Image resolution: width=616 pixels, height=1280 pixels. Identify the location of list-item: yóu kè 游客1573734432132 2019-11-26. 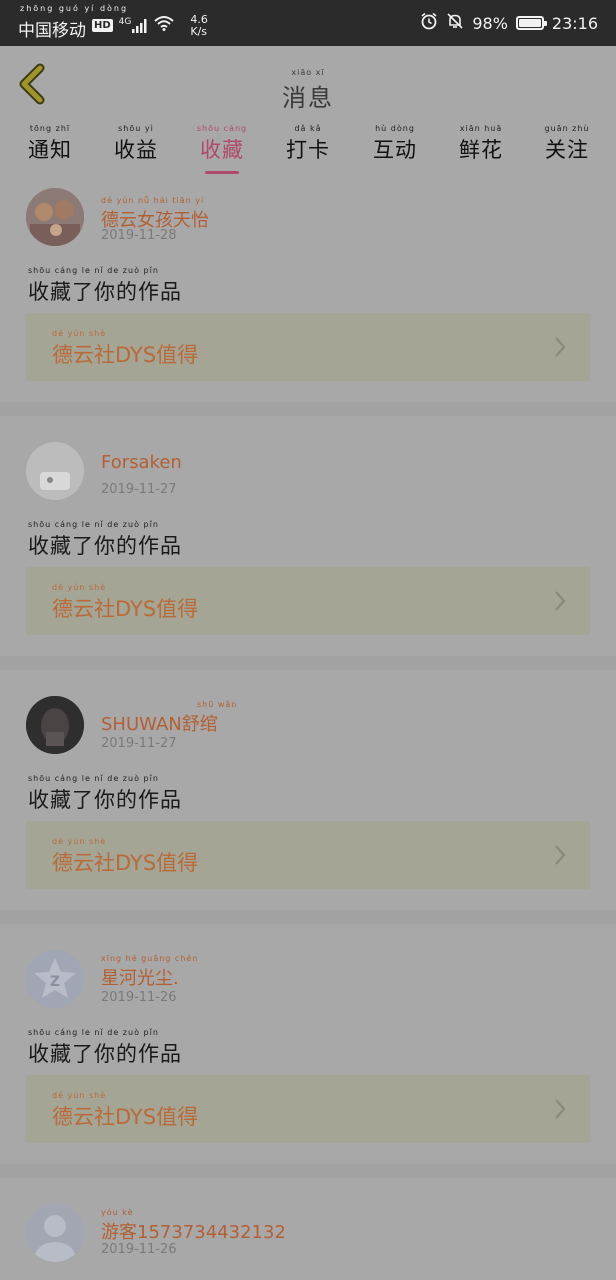
(308, 1229).